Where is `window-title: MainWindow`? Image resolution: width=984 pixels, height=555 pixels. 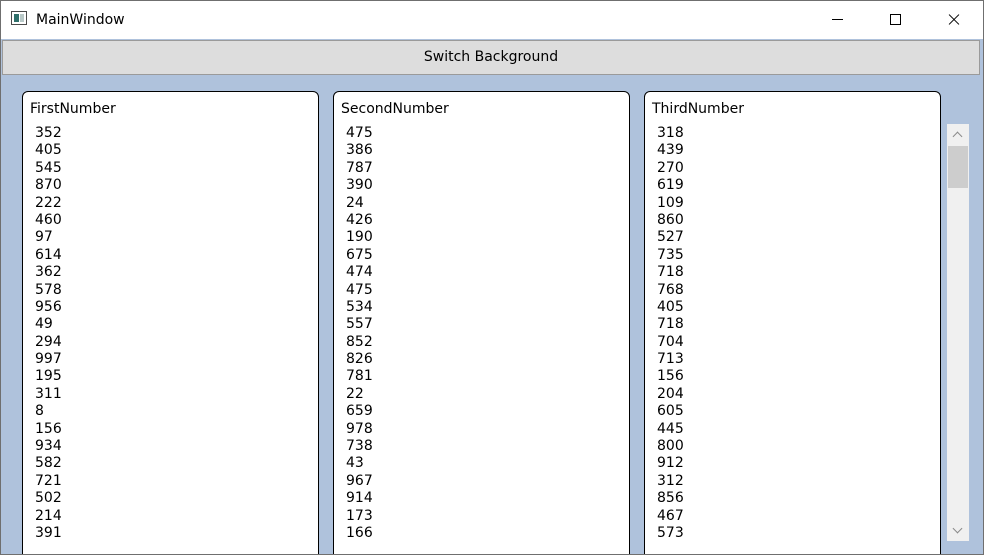 window-title: MainWindow is located at coordinates (80, 20).